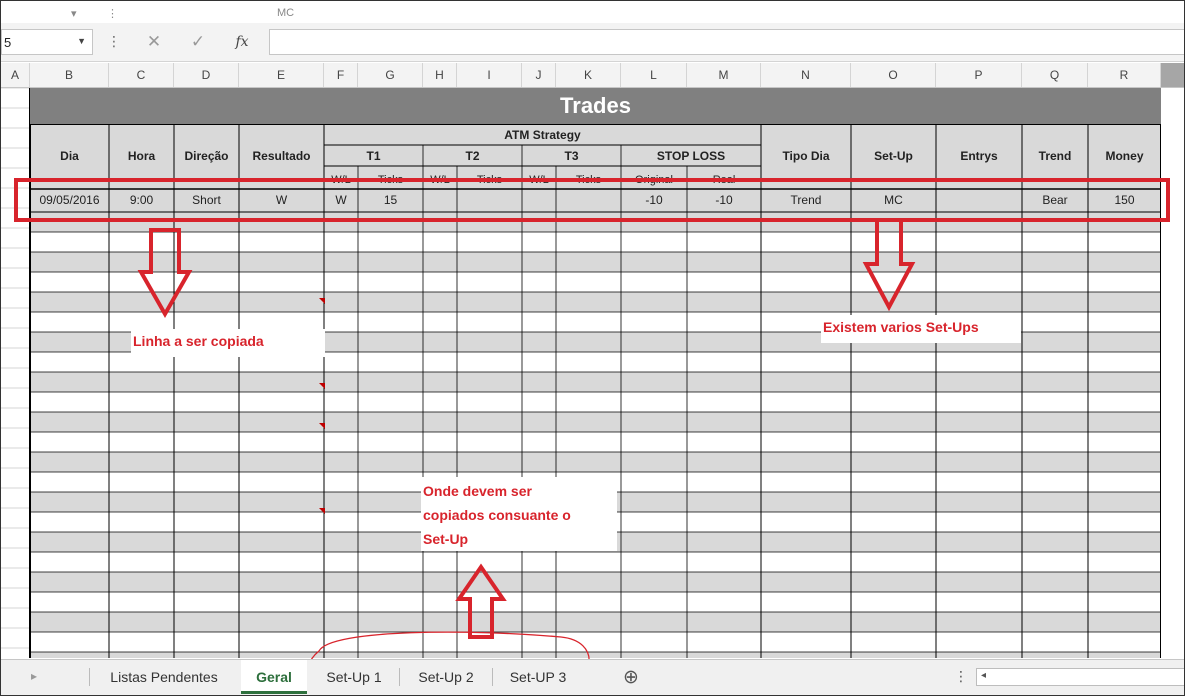  What do you see at coordinates (806, 75) in the screenshot?
I see `column-header-N: N` at bounding box center [806, 75].